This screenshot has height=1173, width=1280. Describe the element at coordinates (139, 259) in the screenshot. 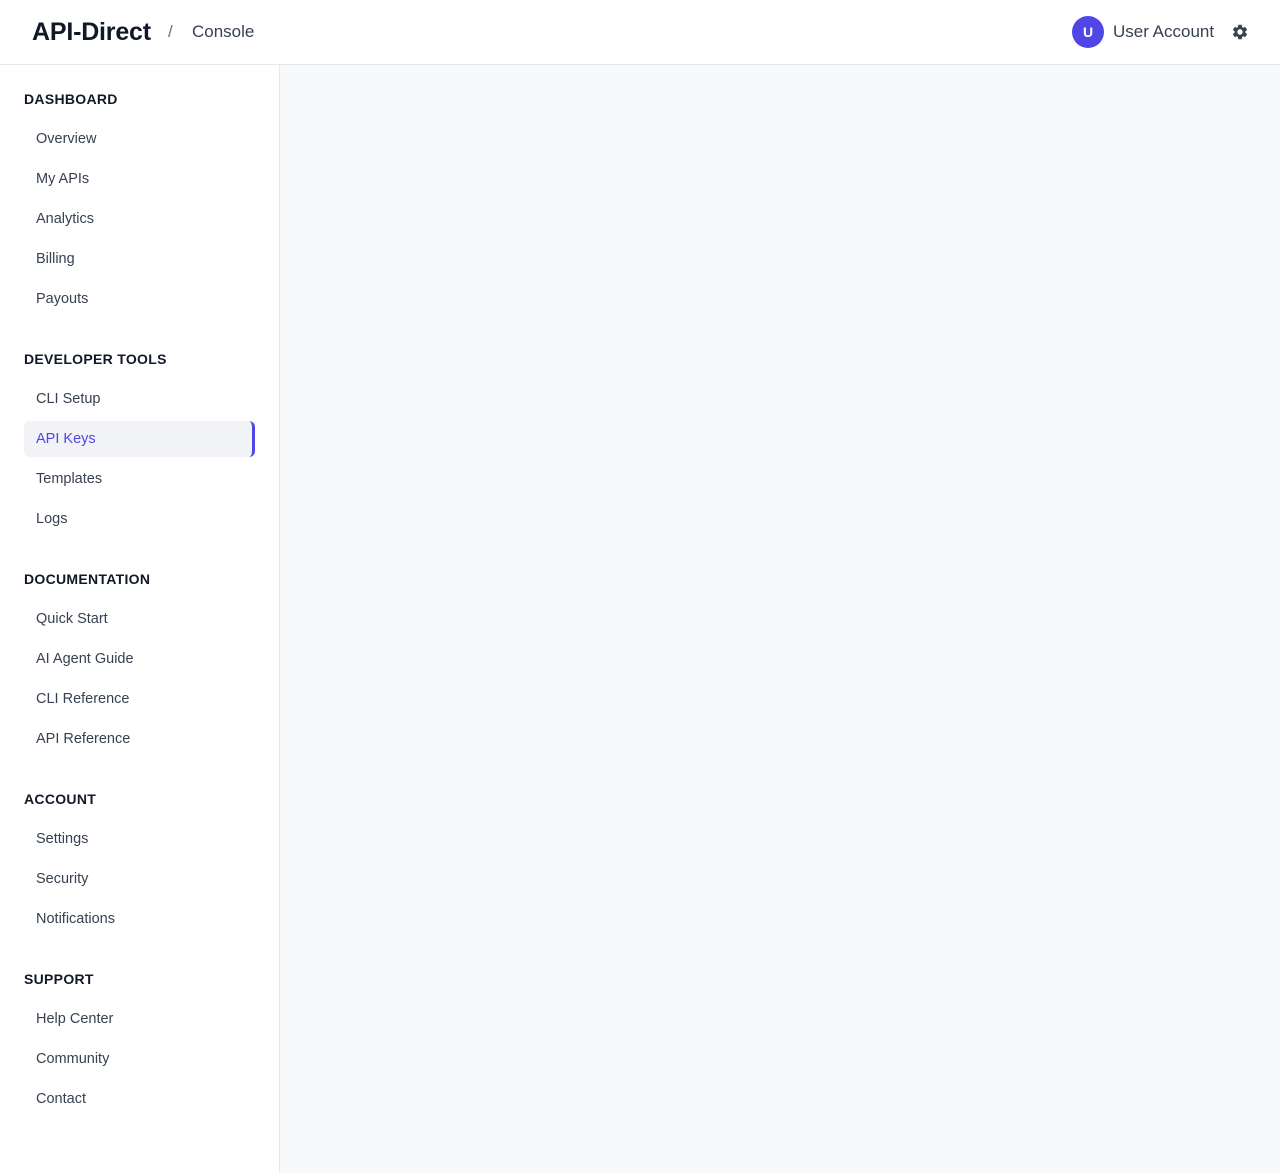

I see `sidebar-item-billing: Billing` at that location.